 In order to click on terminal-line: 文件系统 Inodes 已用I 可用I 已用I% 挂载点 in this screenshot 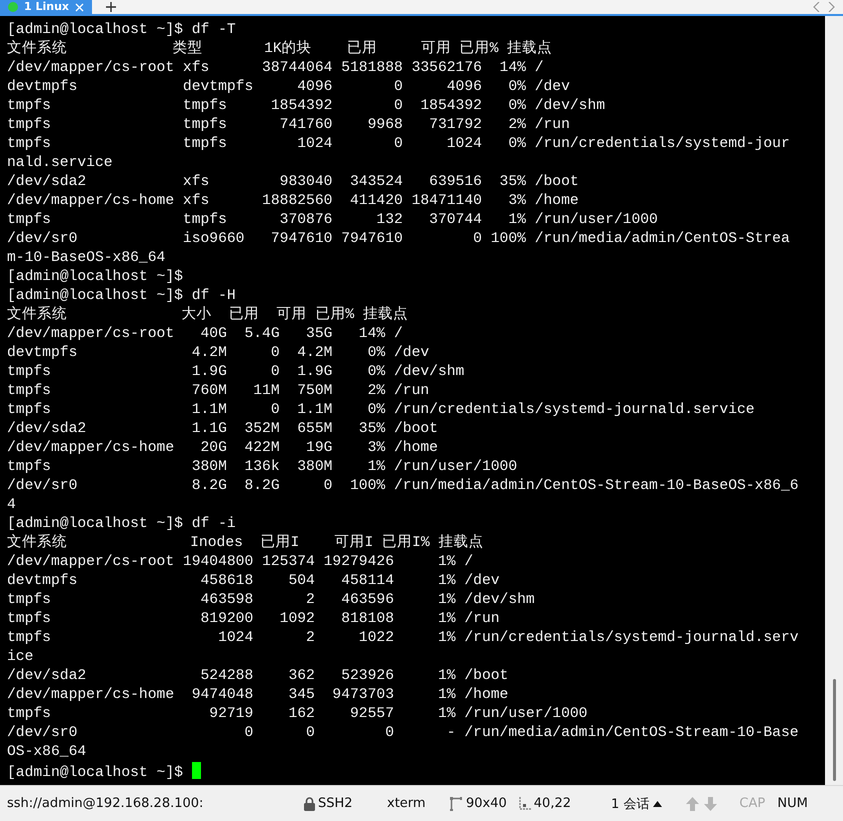, I will do `click(245, 543)`.